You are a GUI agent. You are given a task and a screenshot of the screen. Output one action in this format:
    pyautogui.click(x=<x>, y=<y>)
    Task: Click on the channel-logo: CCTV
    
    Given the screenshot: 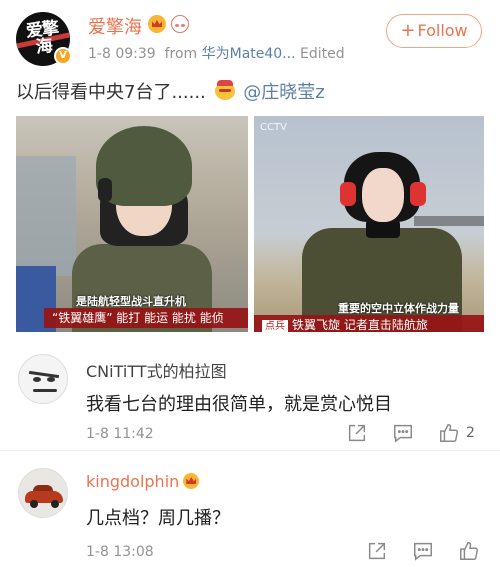 What is the action you would take?
    pyautogui.click(x=273, y=127)
    